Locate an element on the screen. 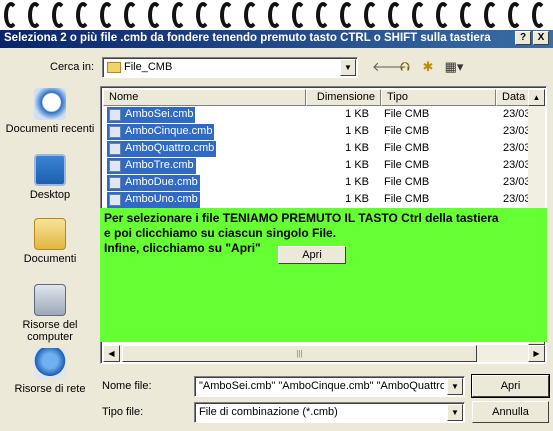 The image size is (553, 431). cancel-button: Annulla is located at coordinates (510, 412).